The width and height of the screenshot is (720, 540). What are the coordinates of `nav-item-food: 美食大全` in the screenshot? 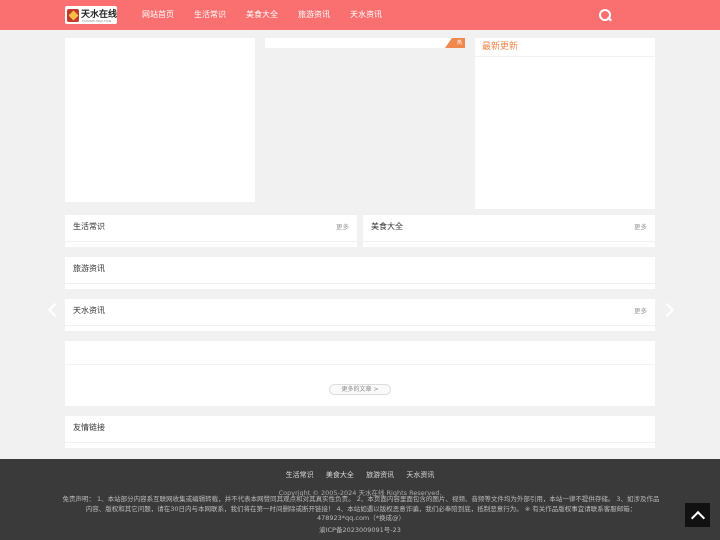 It's located at (262, 15).